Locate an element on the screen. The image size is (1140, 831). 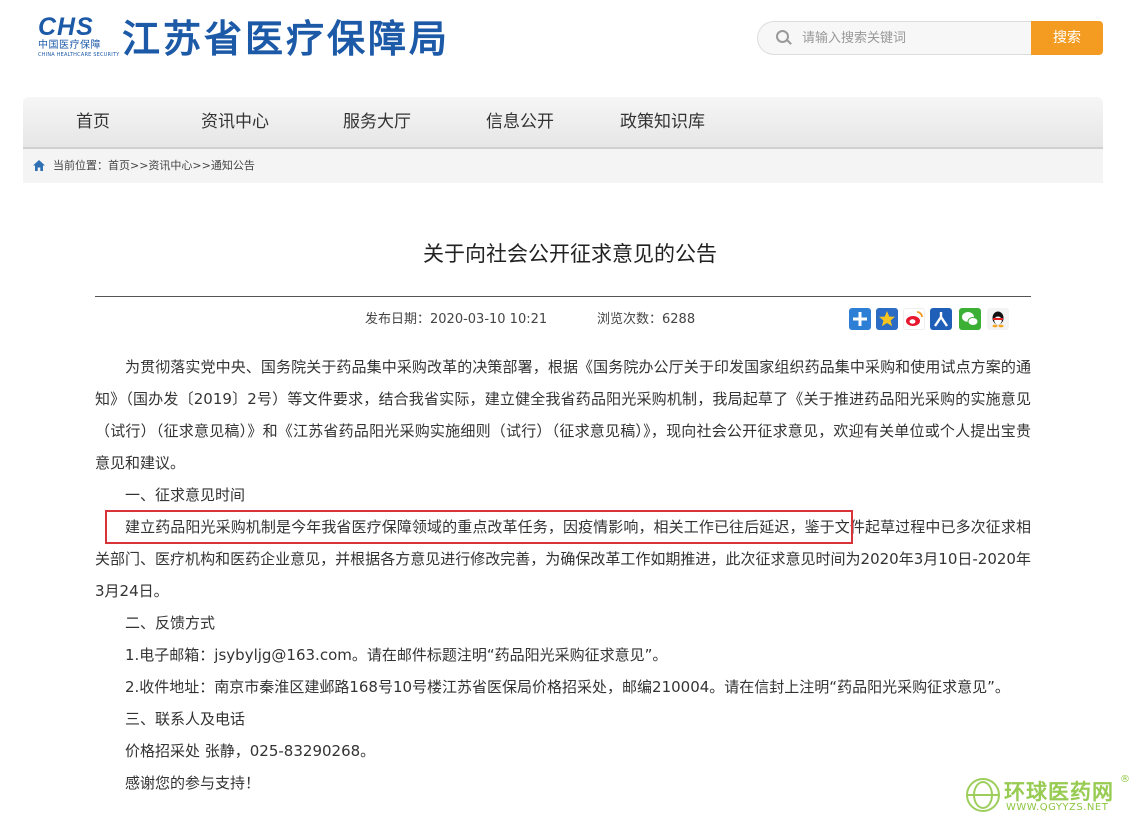
article-title: 关于向社会公开征求意见的公告 is located at coordinates (570, 254).